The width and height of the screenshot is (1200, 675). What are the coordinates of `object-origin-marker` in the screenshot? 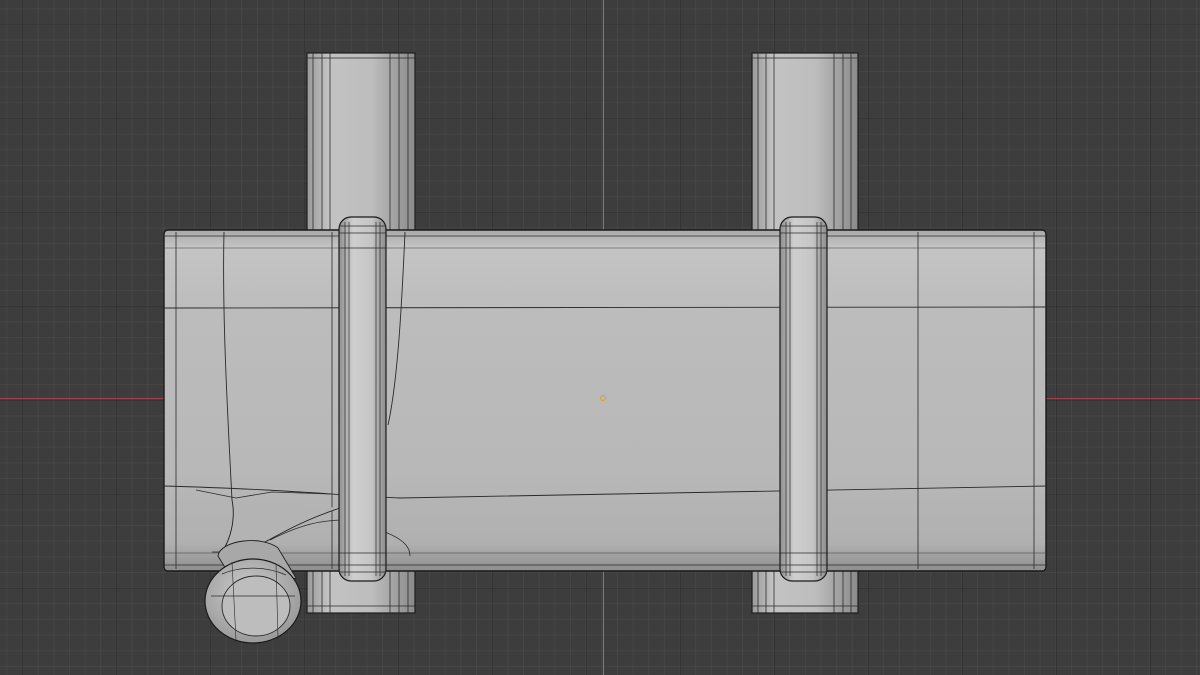 It's located at (603, 398).